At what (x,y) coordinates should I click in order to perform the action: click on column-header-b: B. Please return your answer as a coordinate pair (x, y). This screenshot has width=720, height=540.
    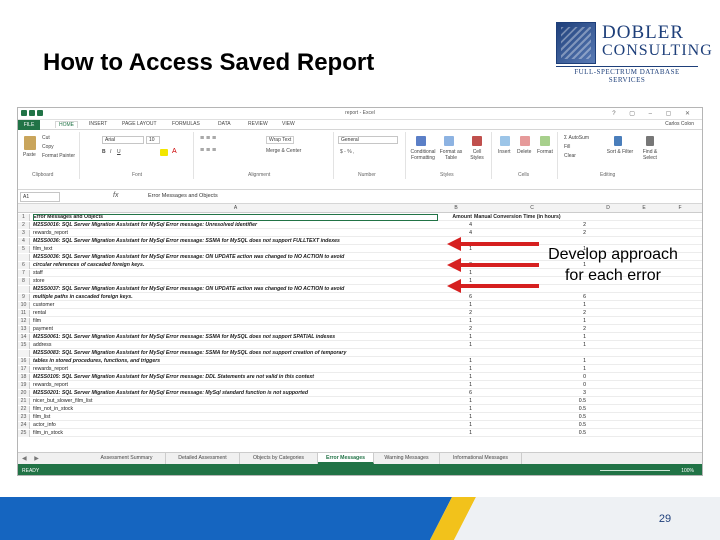
    Looking at the image, I should click on (456, 208).